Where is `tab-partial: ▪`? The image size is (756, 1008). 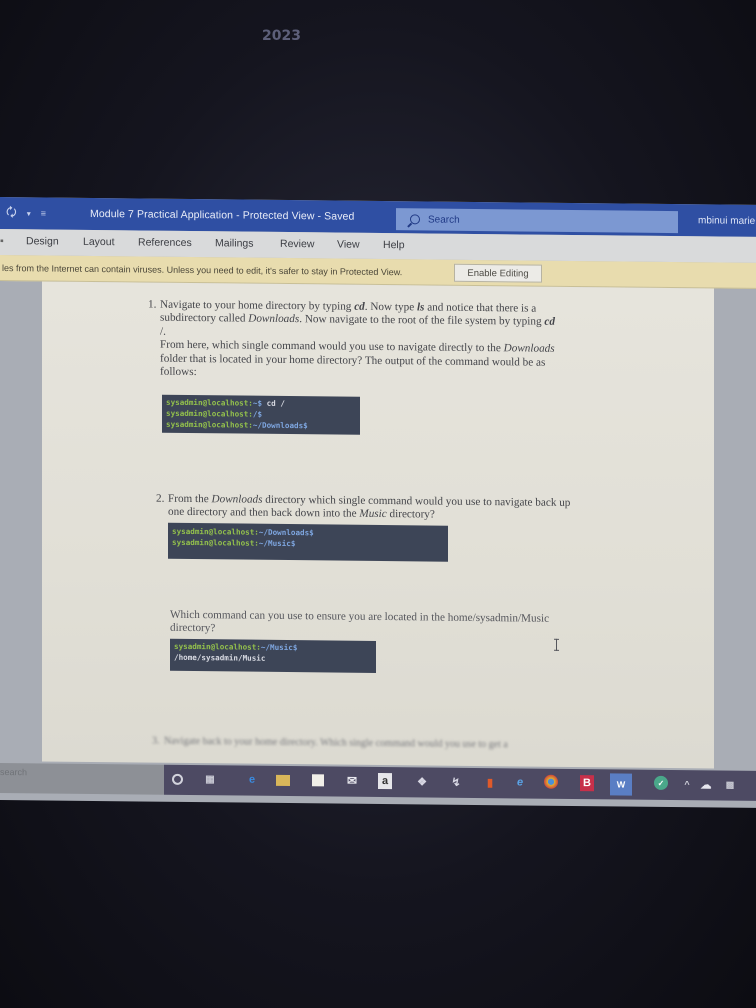 tab-partial: ▪ is located at coordinates (2, 241).